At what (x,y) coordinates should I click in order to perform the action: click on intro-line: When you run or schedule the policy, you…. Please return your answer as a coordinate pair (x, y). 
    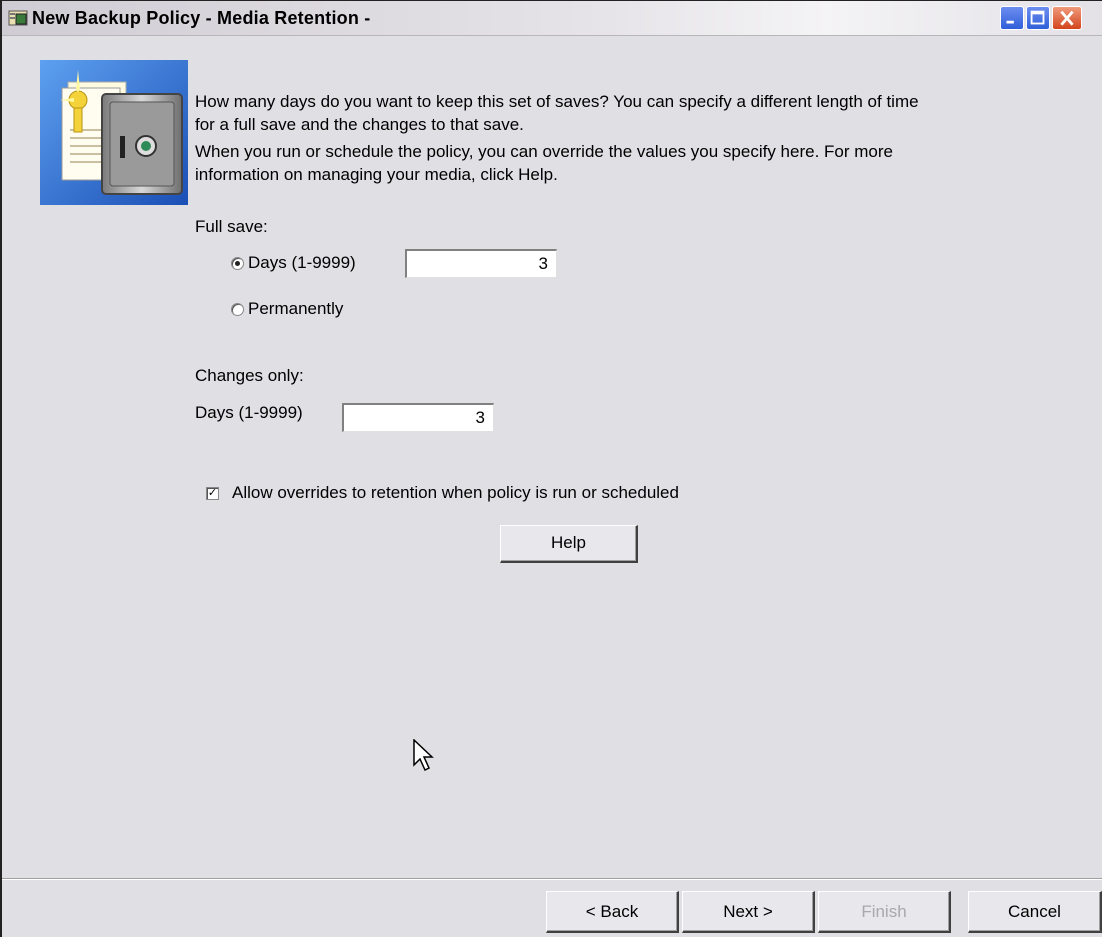
    Looking at the image, I should click on (544, 151).